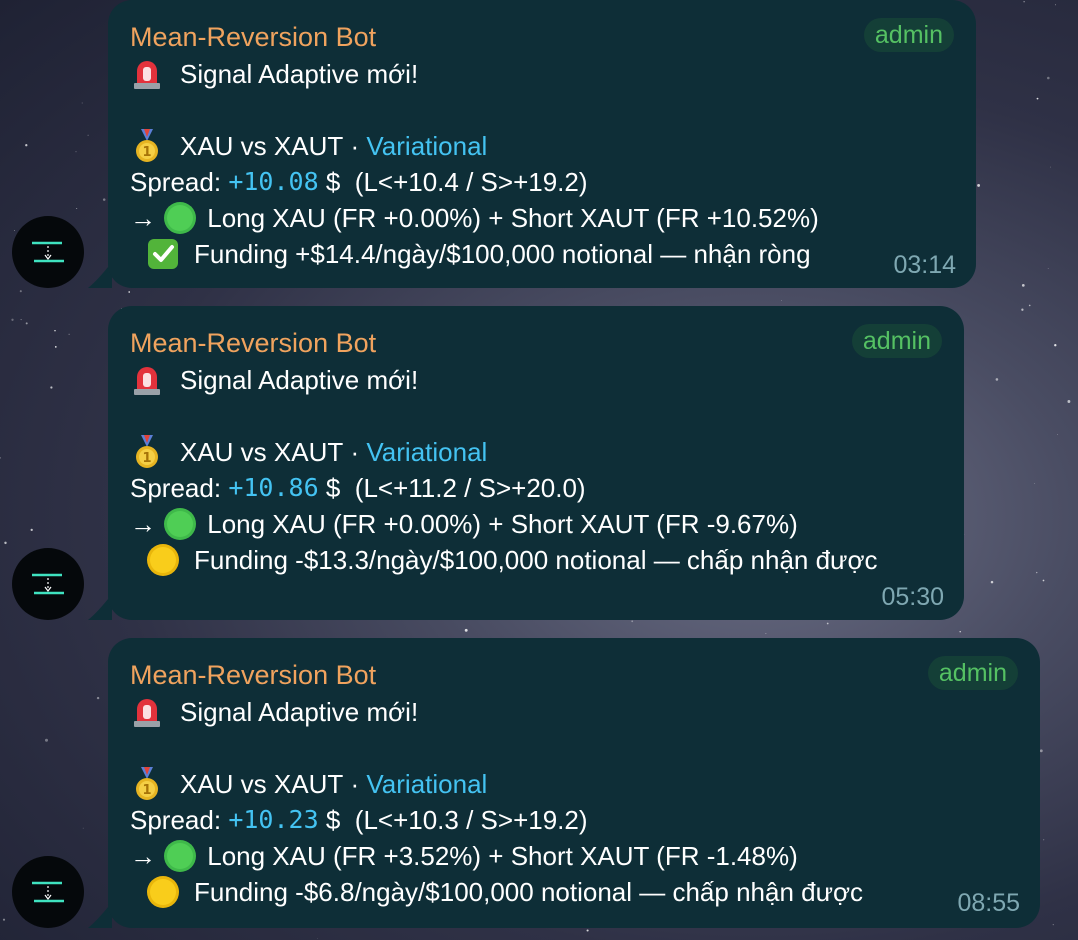  Describe the element at coordinates (471, 182) in the screenshot. I see `spread-range: (L<+10.4 / S>+19.2)` at that location.